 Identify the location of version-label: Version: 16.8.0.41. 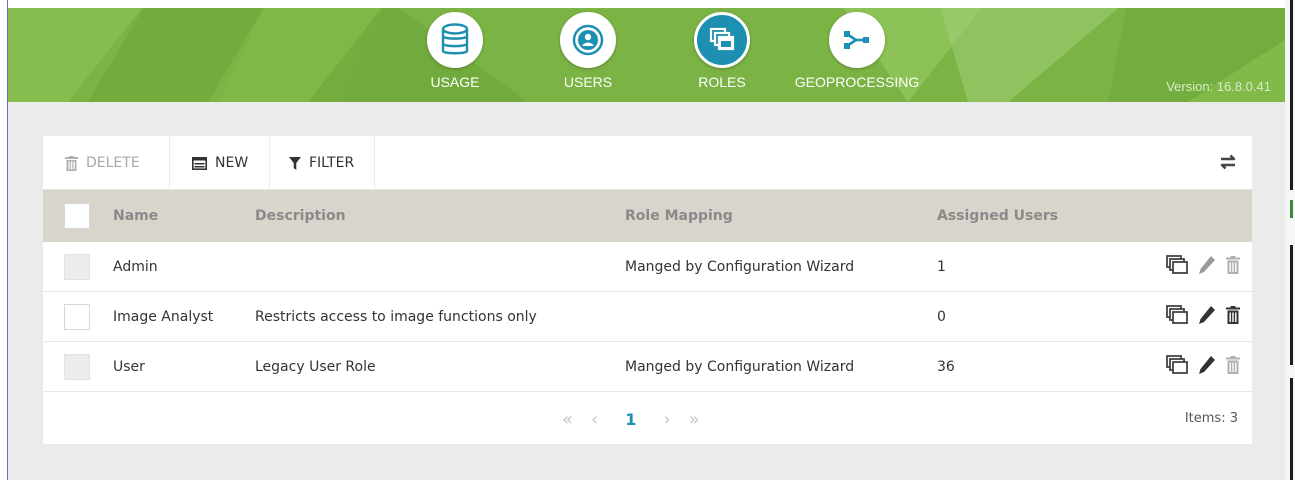
(1218, 86).